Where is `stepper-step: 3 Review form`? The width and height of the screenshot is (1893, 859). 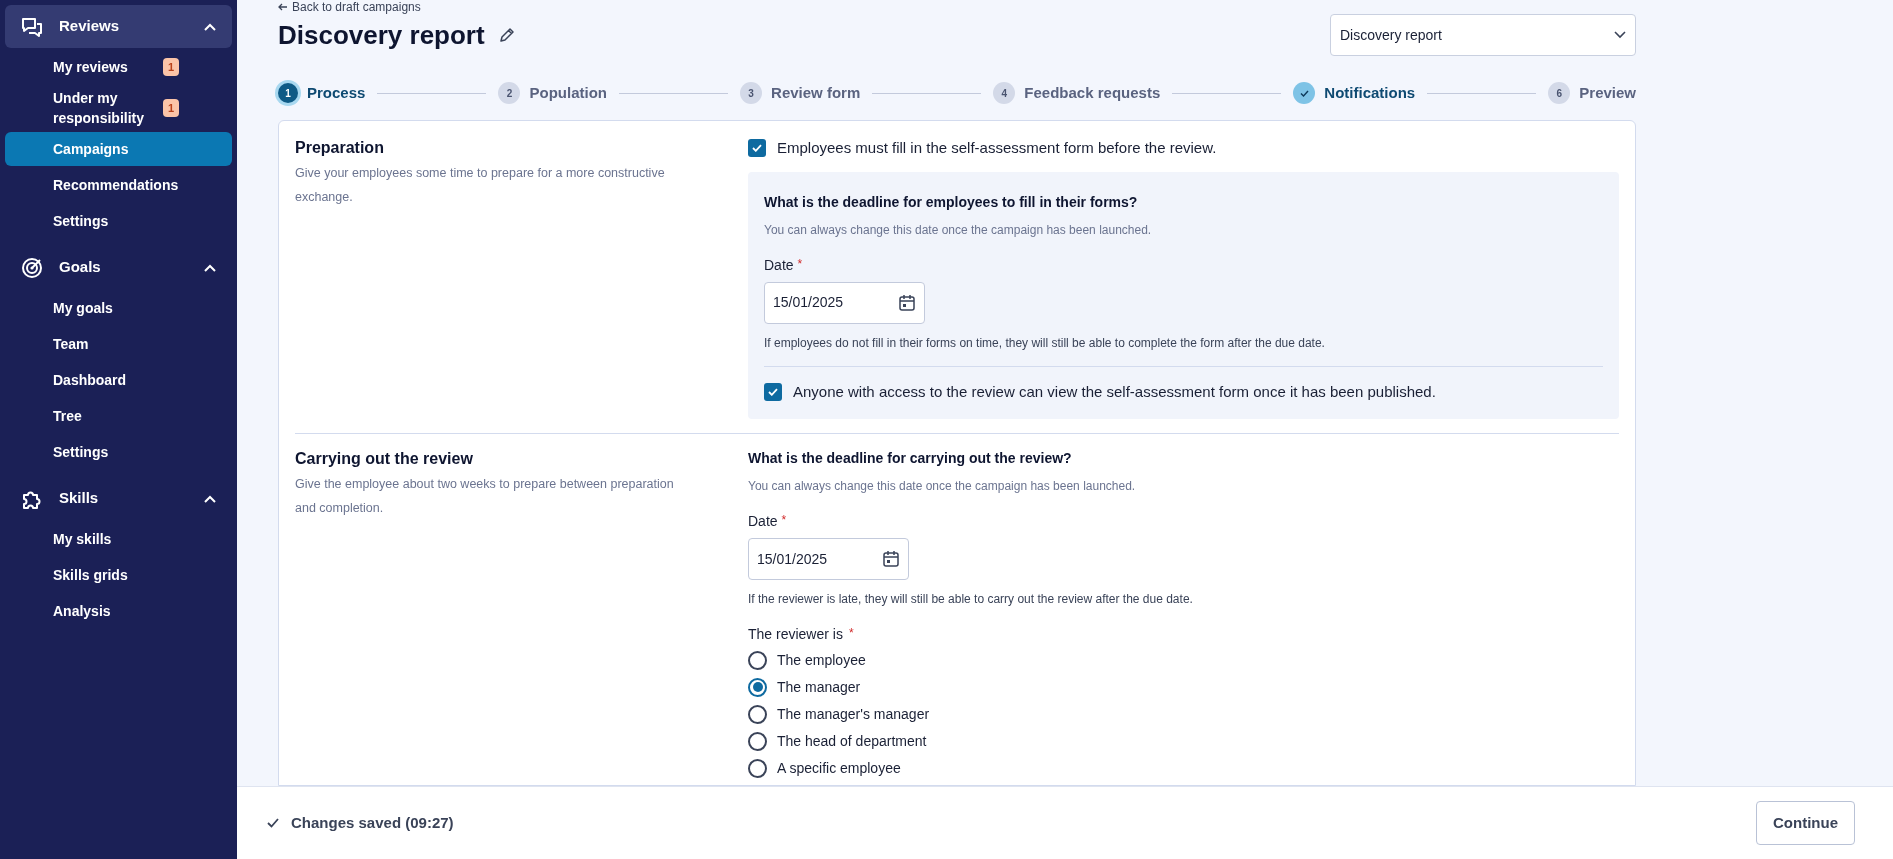 stepper-step: 3 Review form is located at coordinates (800, 93).